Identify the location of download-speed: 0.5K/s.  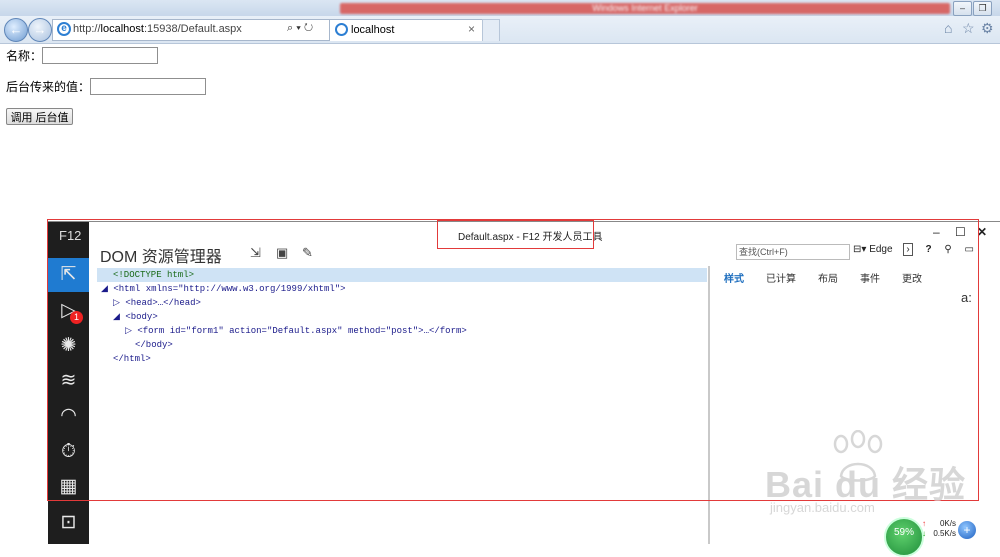
(944, 533).